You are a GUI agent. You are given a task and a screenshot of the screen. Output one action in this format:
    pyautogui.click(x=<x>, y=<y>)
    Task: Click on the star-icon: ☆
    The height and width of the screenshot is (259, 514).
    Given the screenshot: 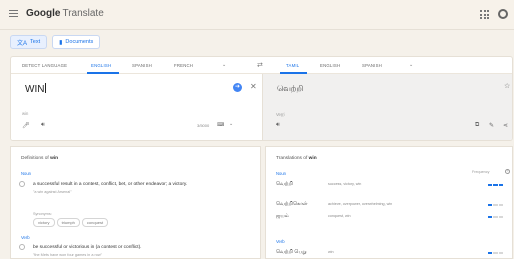 What is the action you would take?
    pyautogui.click(x=507, y=86)
    